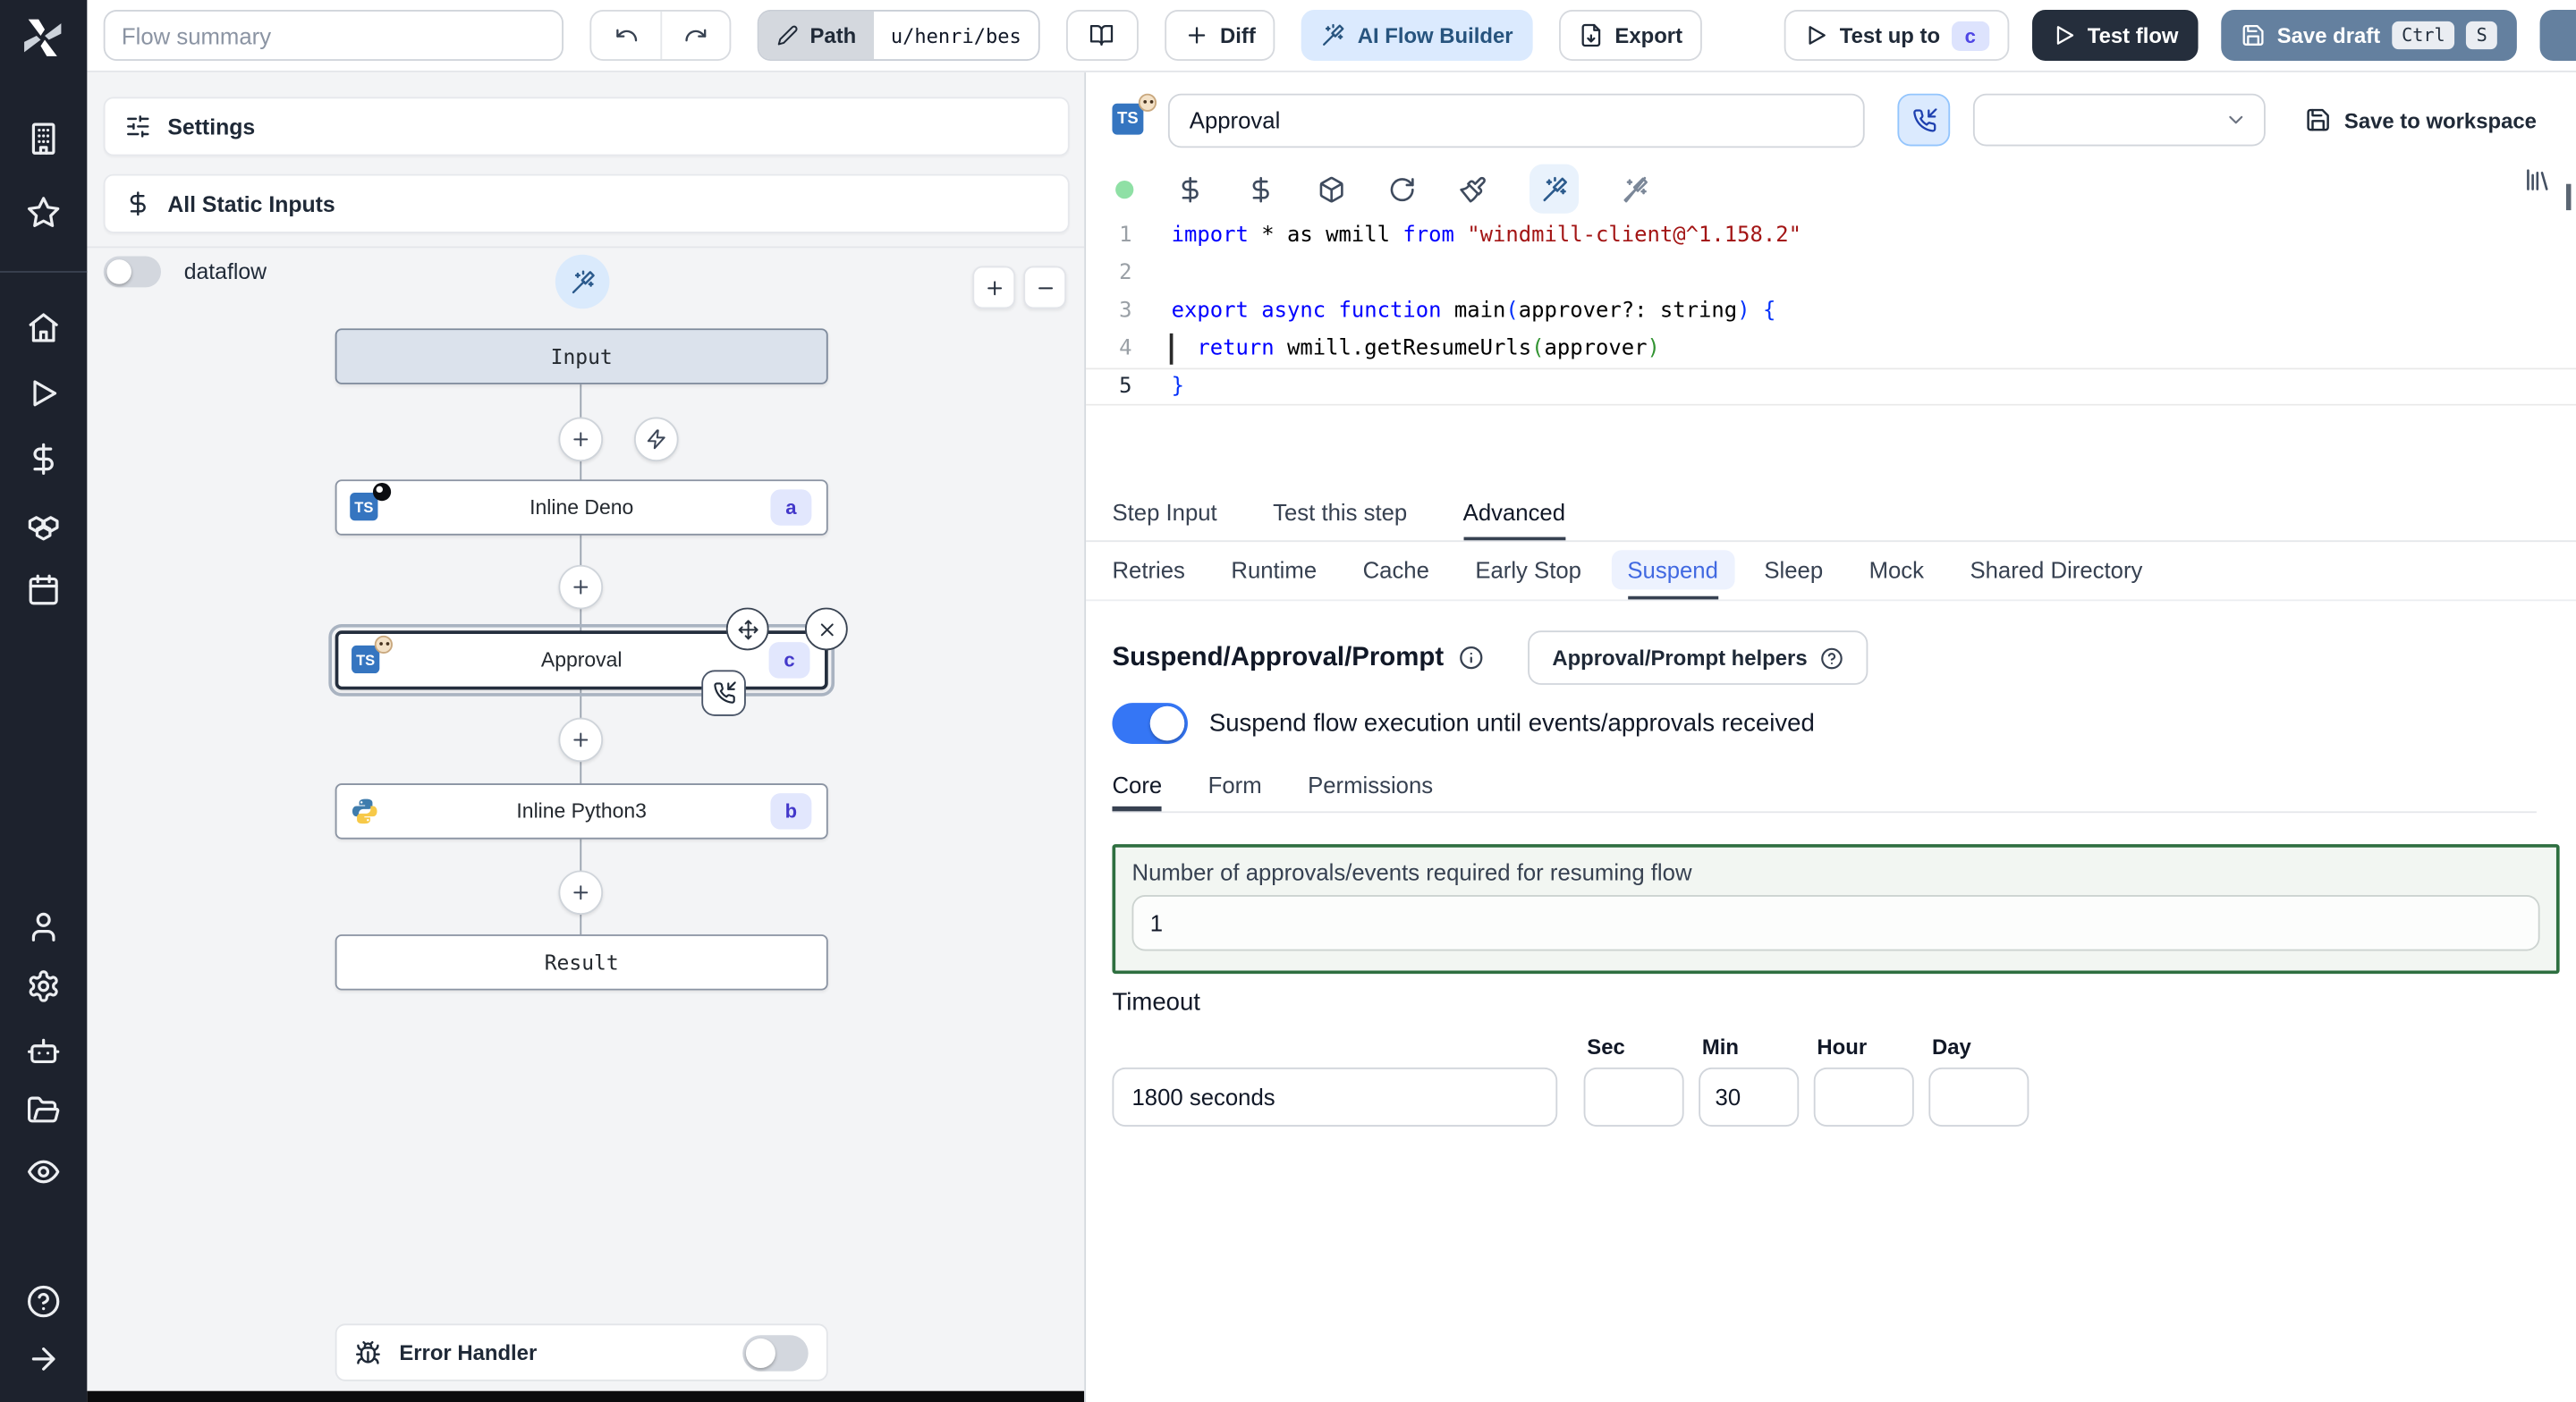  I want to click on diff-button: Diff, so click(1219, 35).